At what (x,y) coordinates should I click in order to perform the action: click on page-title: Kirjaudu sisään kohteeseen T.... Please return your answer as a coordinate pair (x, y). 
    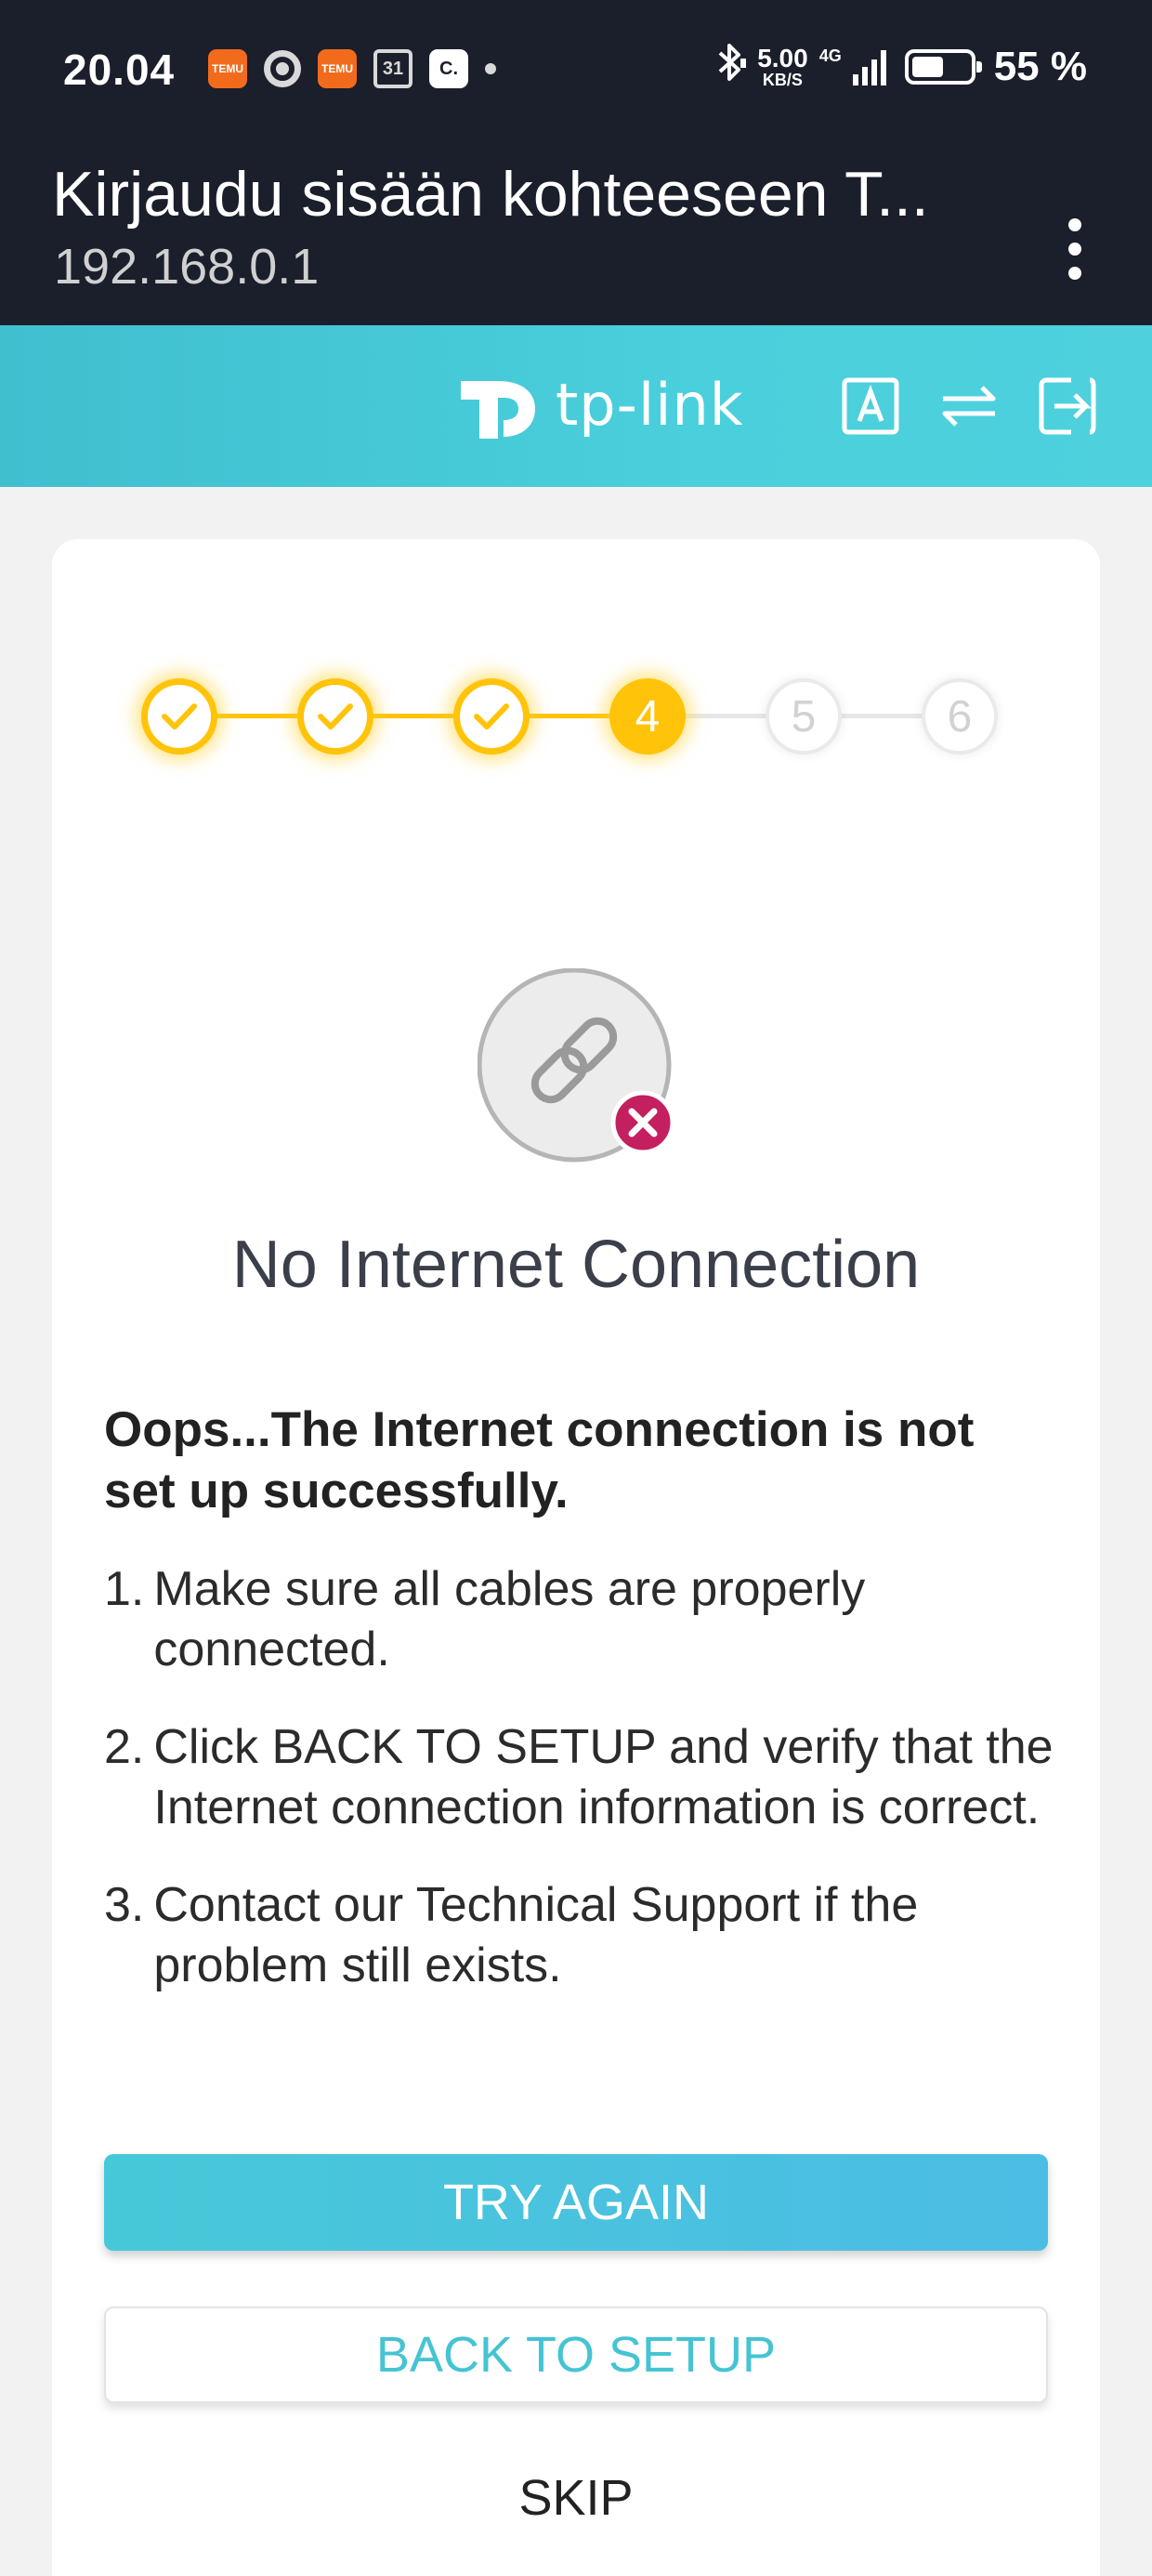
    Looking at the image, I should click on (490, 194).